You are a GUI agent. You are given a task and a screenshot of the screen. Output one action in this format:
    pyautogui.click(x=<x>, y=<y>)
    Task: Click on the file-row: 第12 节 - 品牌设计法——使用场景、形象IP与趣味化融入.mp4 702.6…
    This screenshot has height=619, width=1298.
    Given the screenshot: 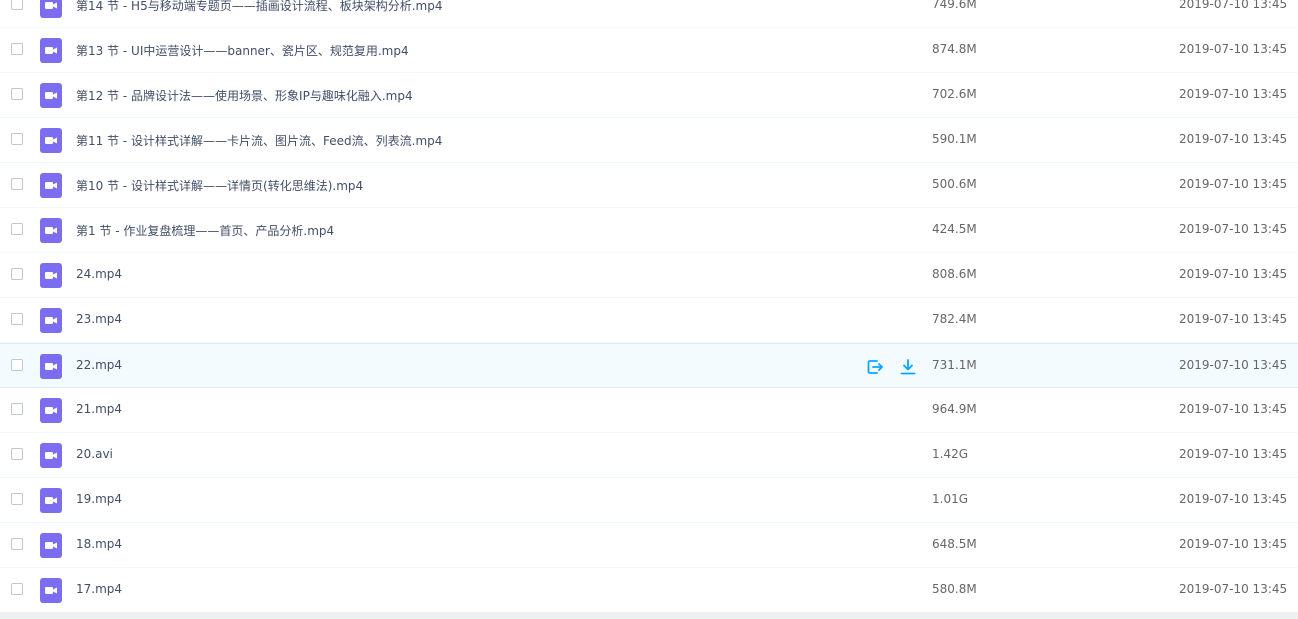 What is the action you would take?
    pyautogui.click(x=649, y=95)
    